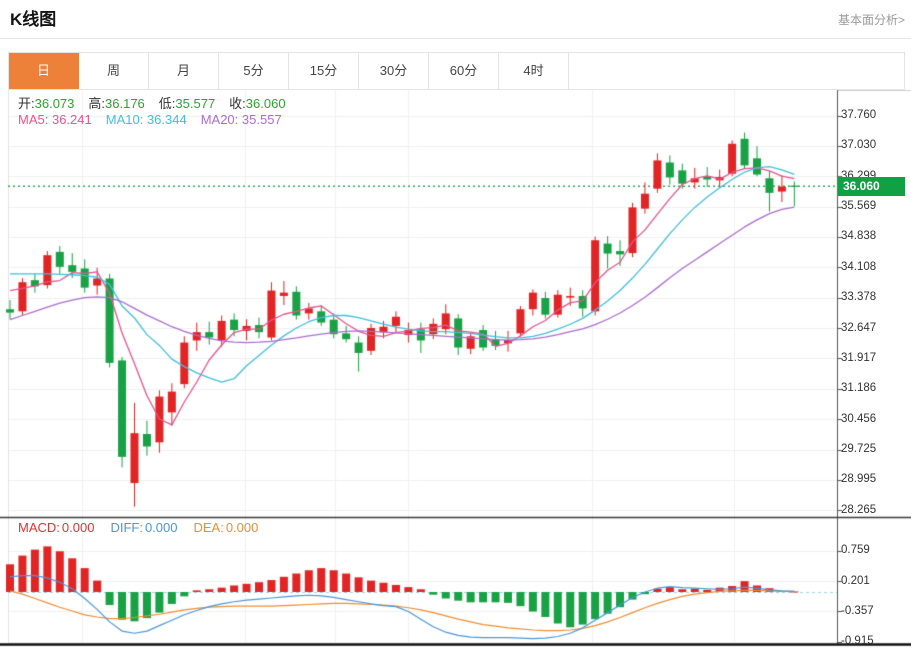  What do you see at coordinates (857, 641) in the screenshot?
I see `macd-axis-label: -0.915` at bounding box center [857, 641].